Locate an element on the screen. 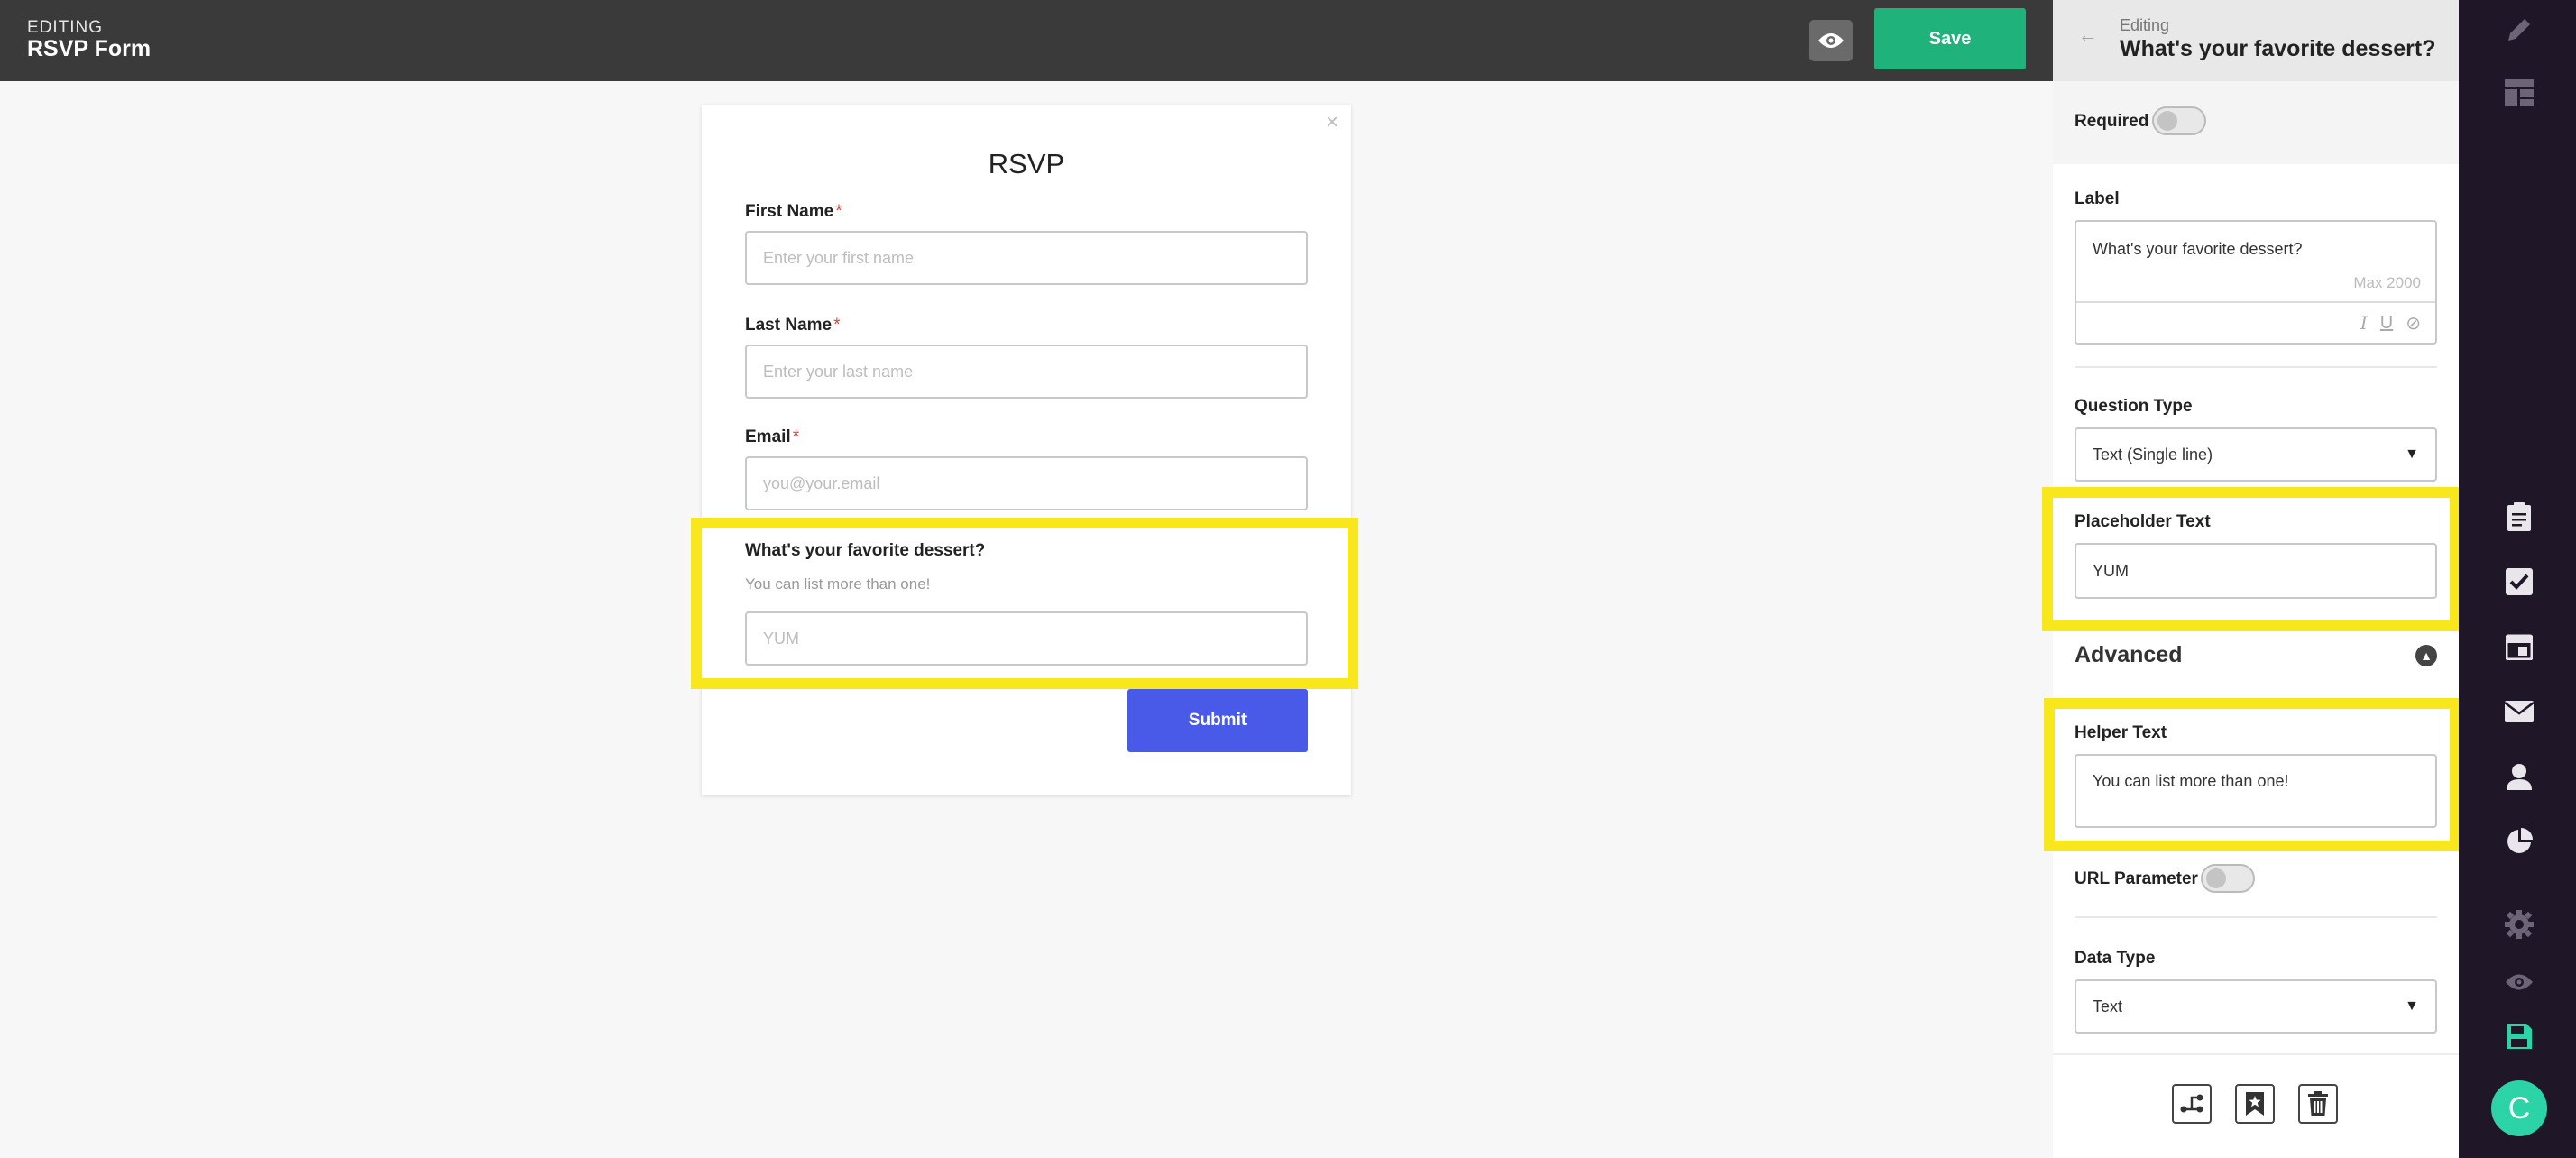 The height and width of the screenshot is (1158, 2576). form-name-title: RSVP Form is located at coordinates (89, 48).